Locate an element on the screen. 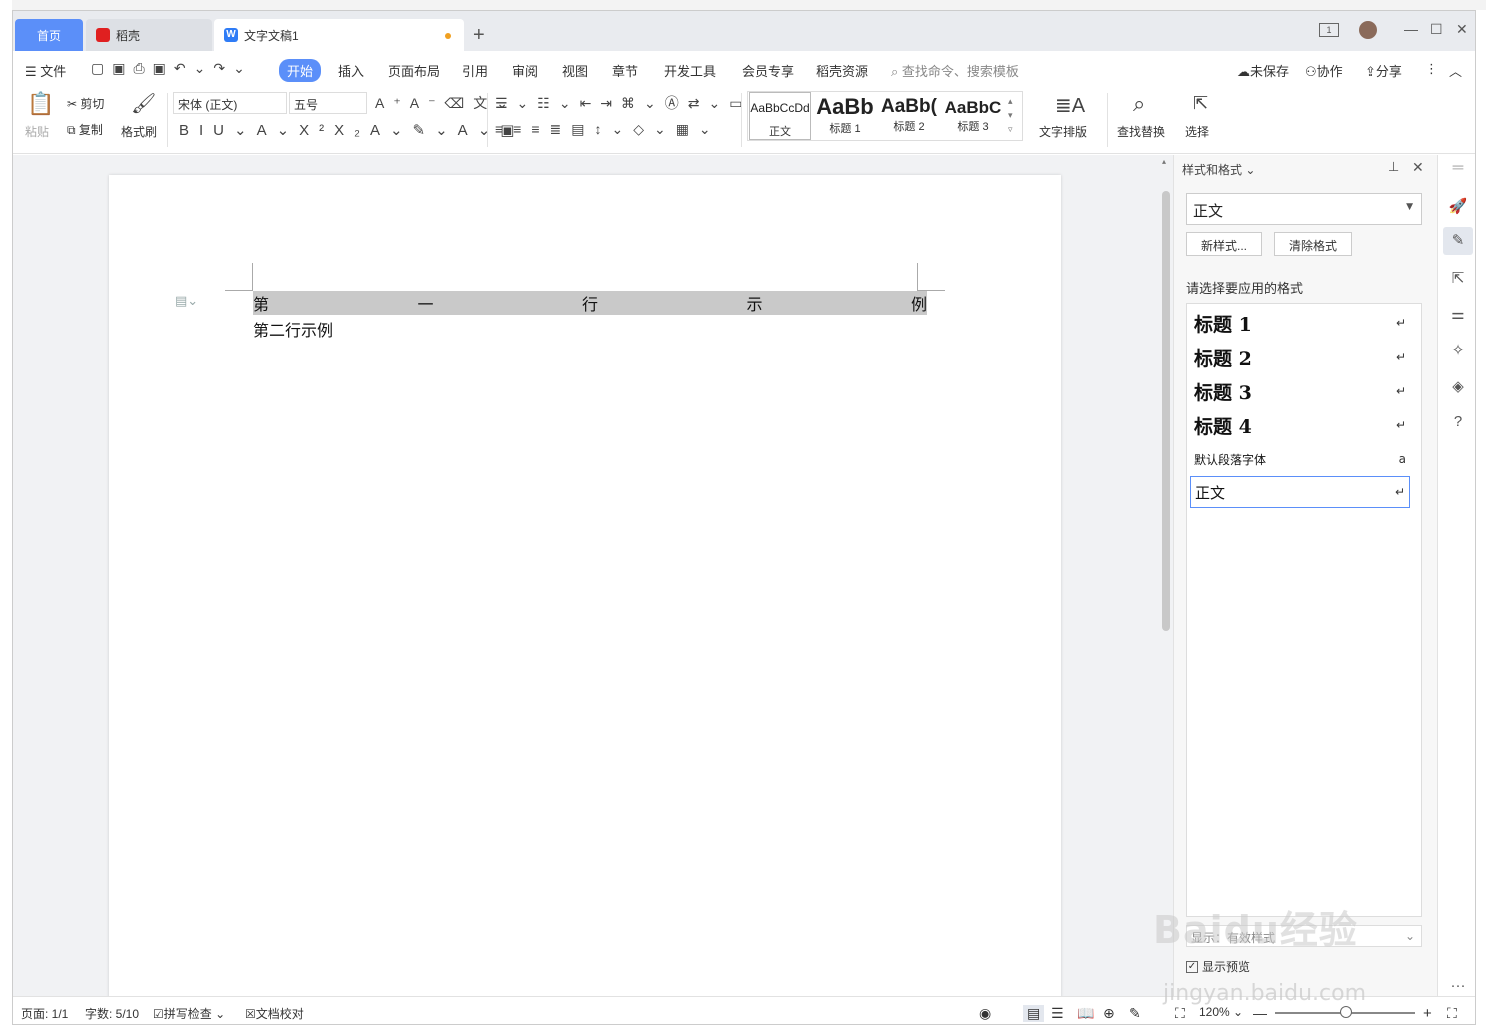 The height and width of the screenshot is (1035, 1486). font-size-select: 五号 is located at coordinates (328, 103).